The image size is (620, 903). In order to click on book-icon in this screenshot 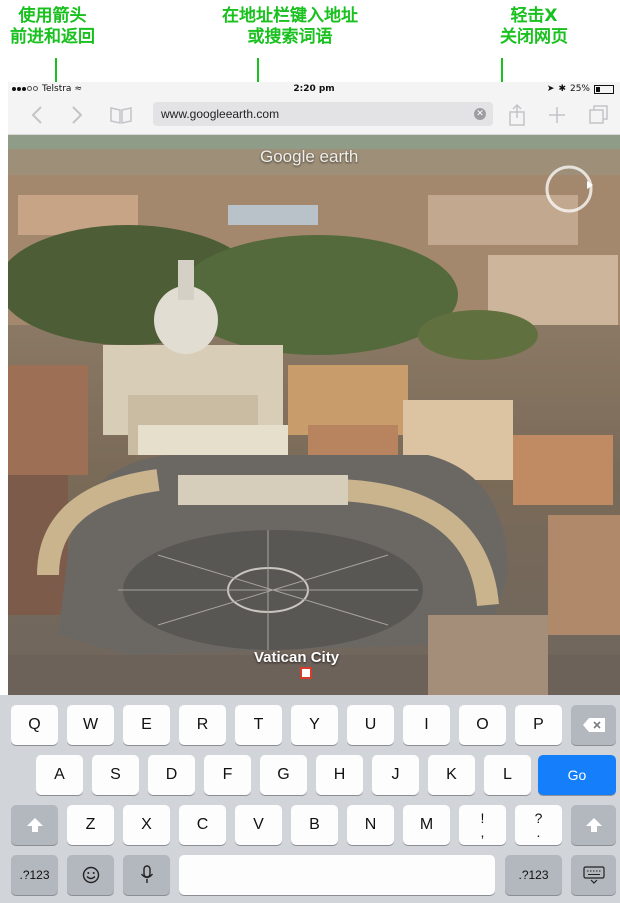, I will do `click(121, 115)`.